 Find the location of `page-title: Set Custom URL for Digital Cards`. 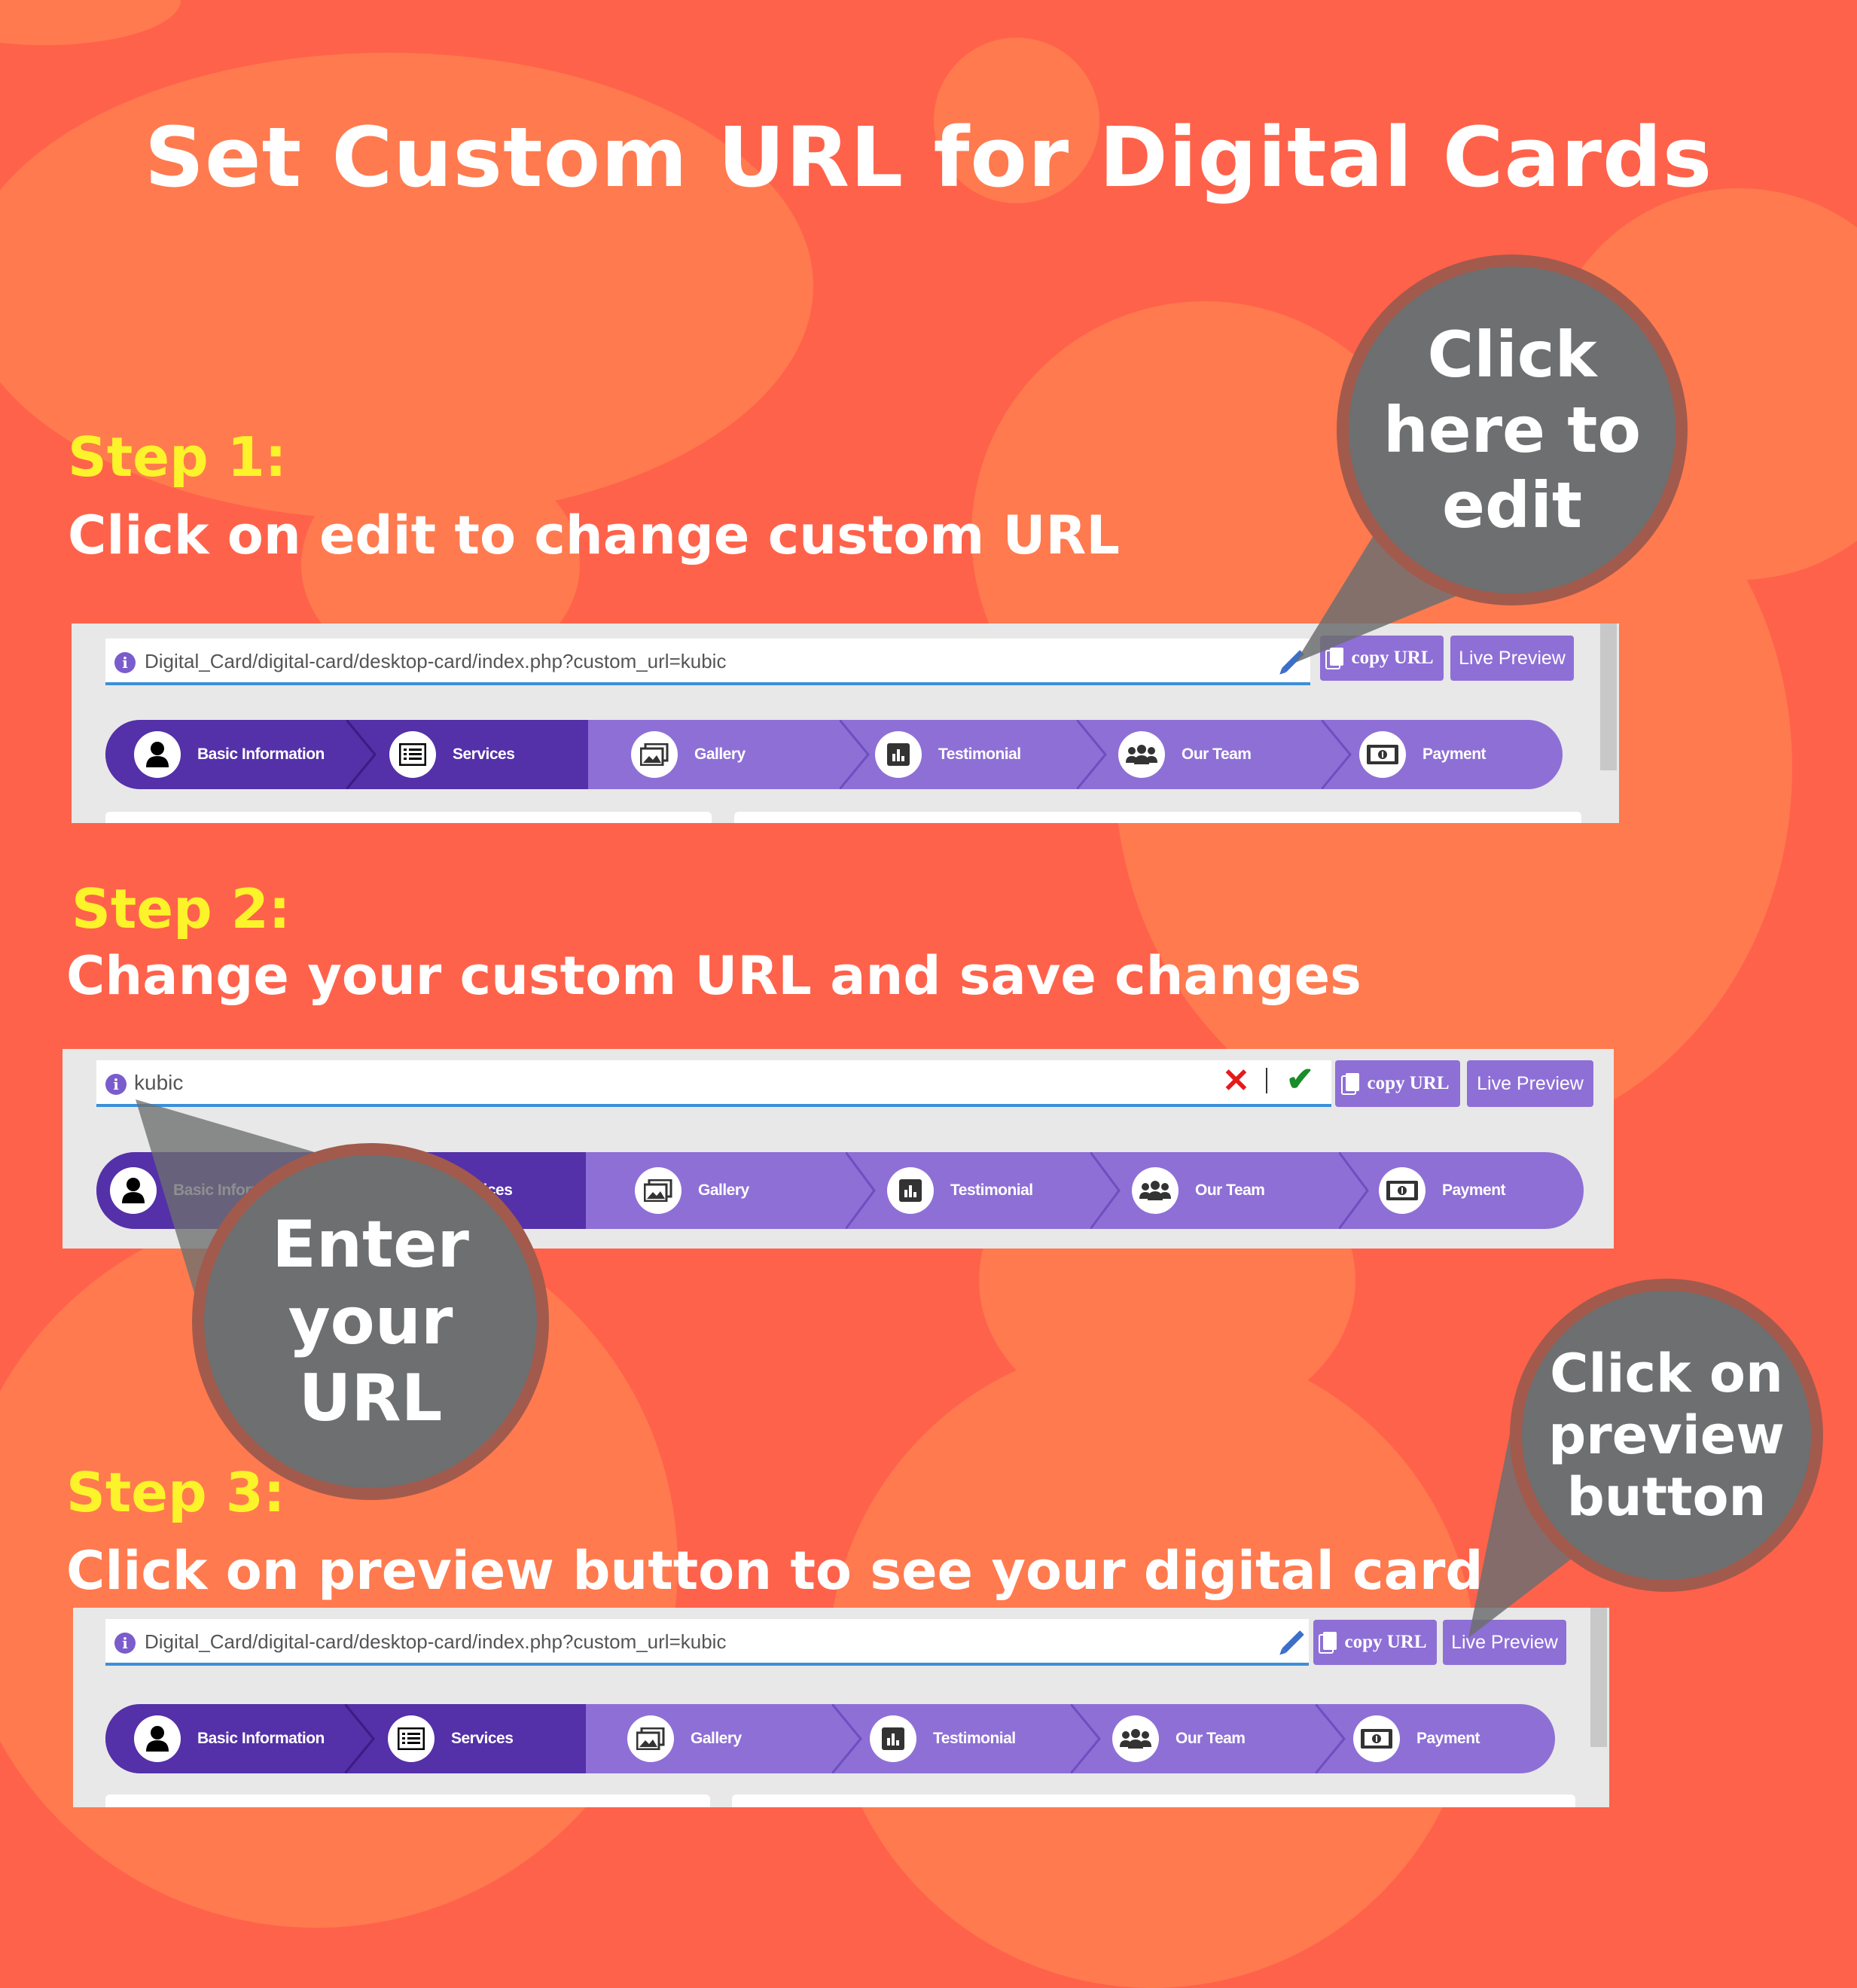

page-title: Set Custom URL for Digital Cards is located at coordinates (928, 157).